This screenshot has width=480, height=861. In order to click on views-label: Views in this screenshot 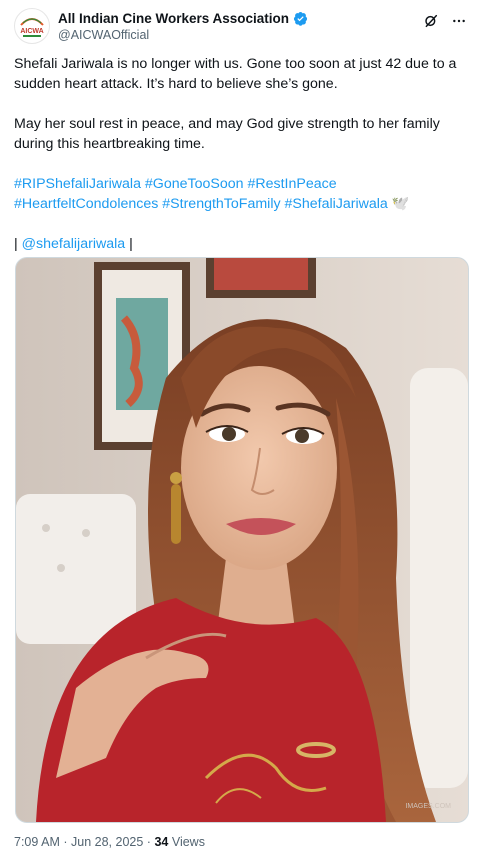, I will do `click(188, 842)`.